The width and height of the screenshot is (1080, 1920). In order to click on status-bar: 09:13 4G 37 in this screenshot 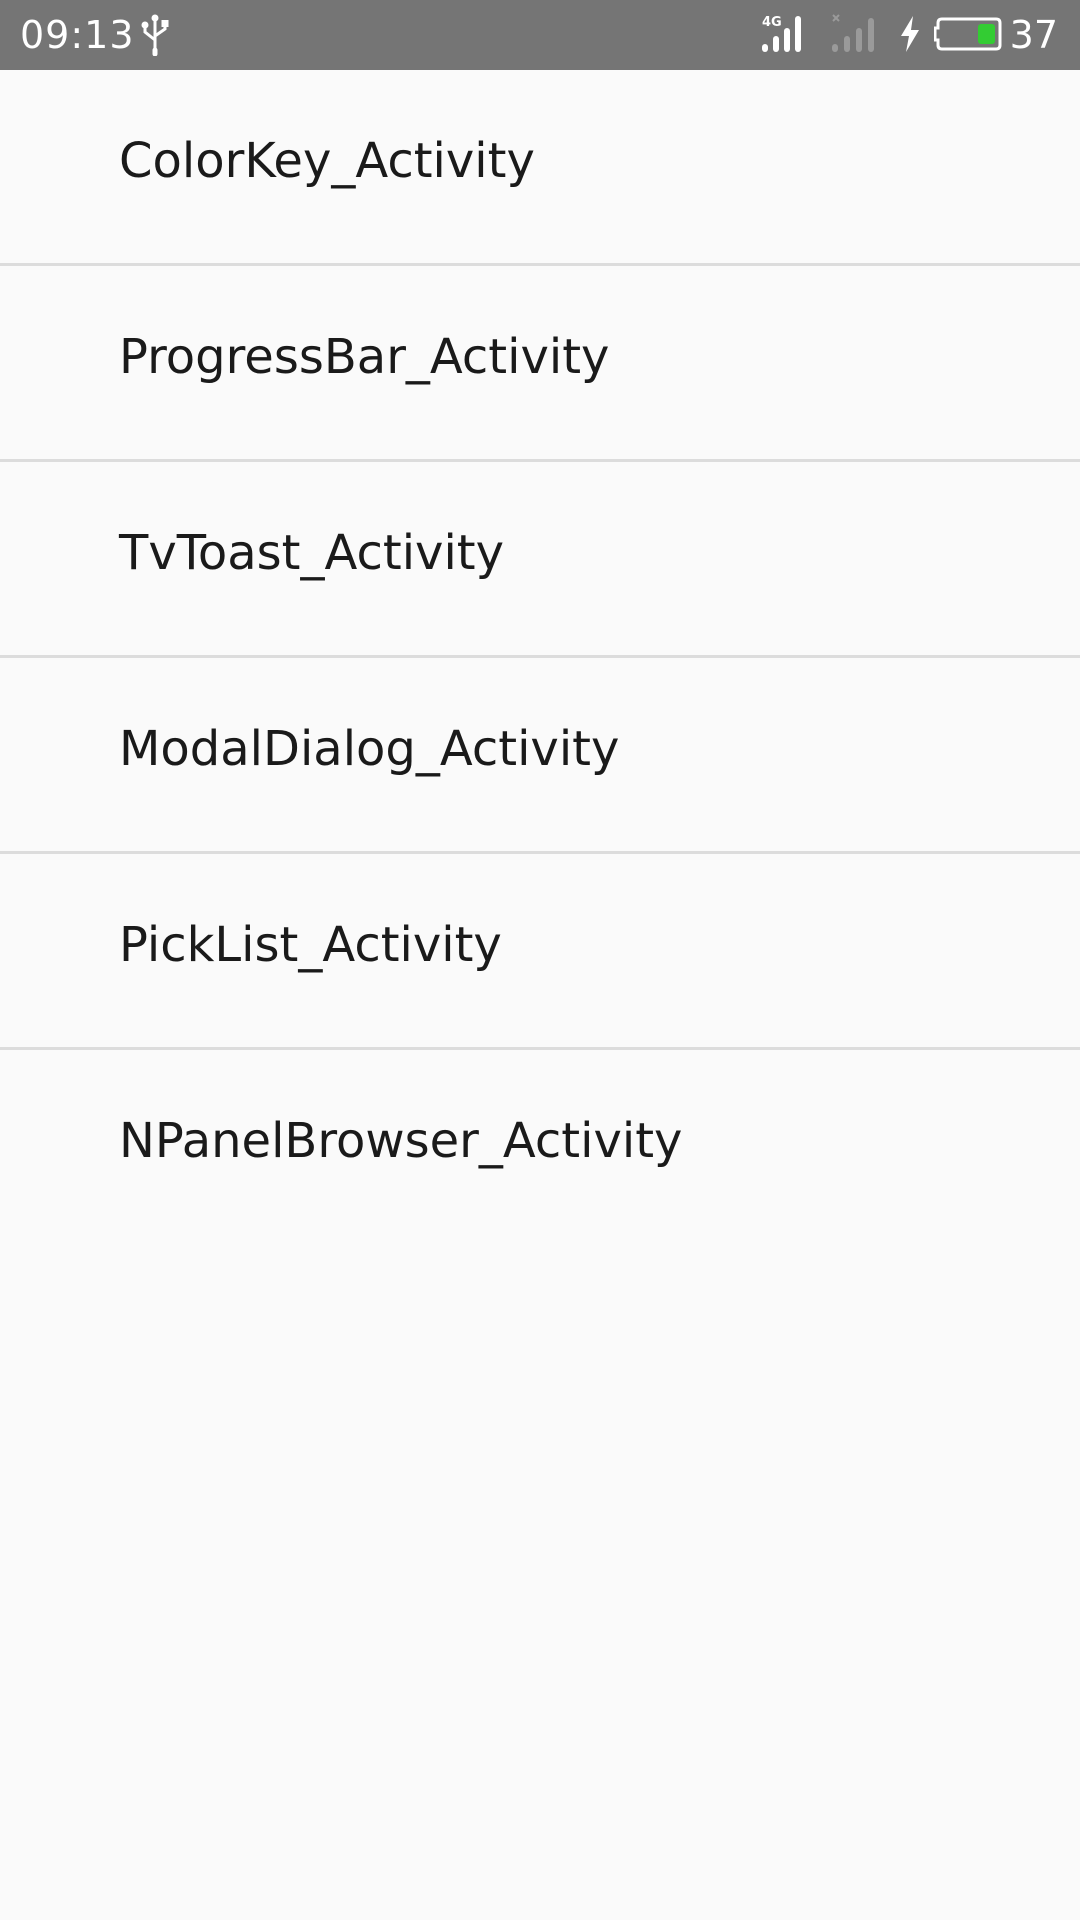, I will do `click(540, 35)`.